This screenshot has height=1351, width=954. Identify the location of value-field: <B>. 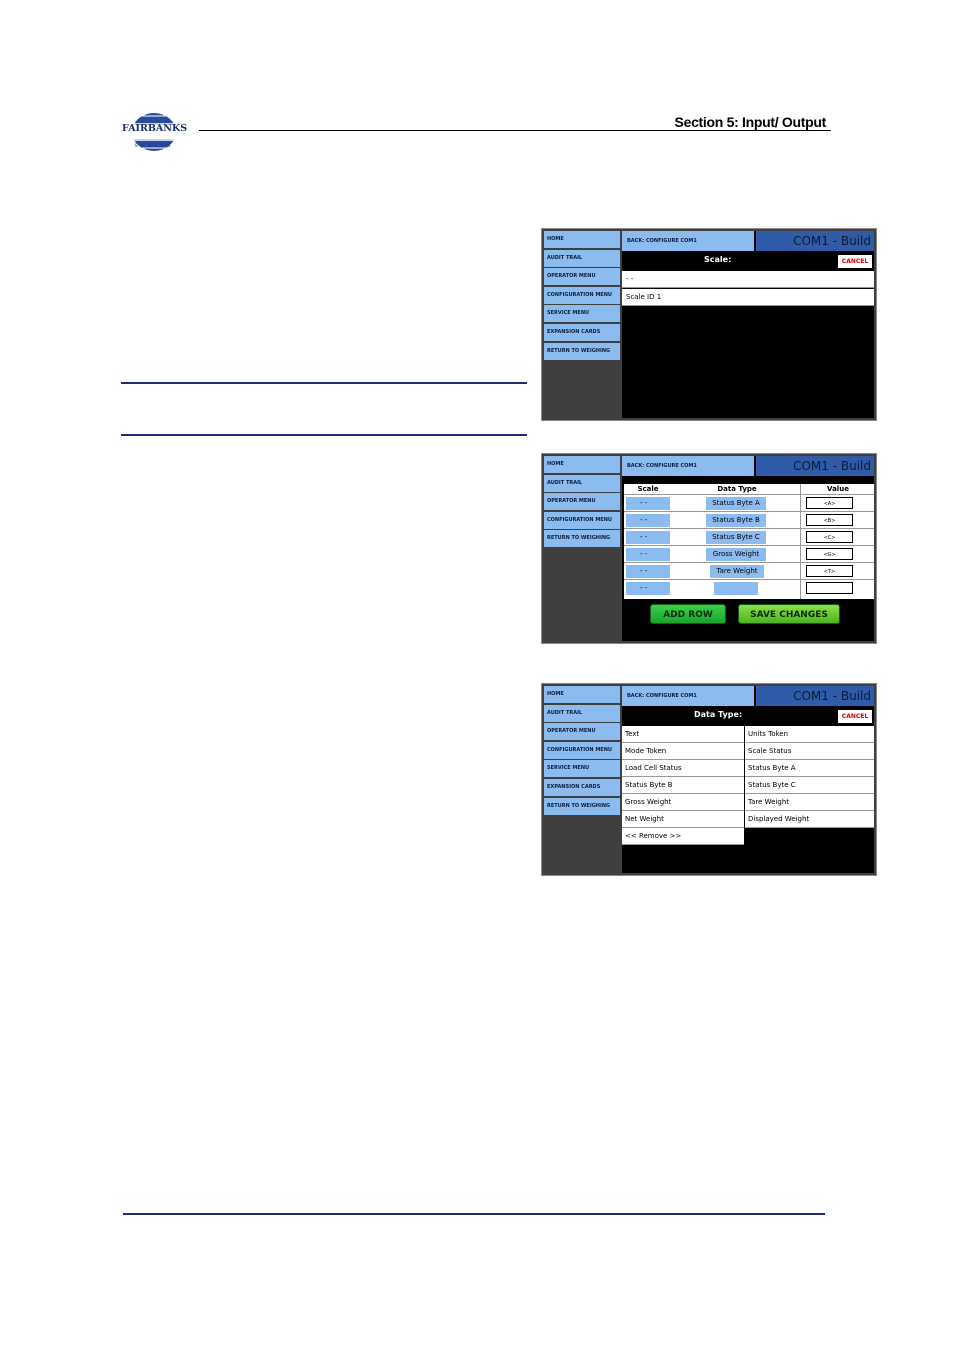
(829, 520).